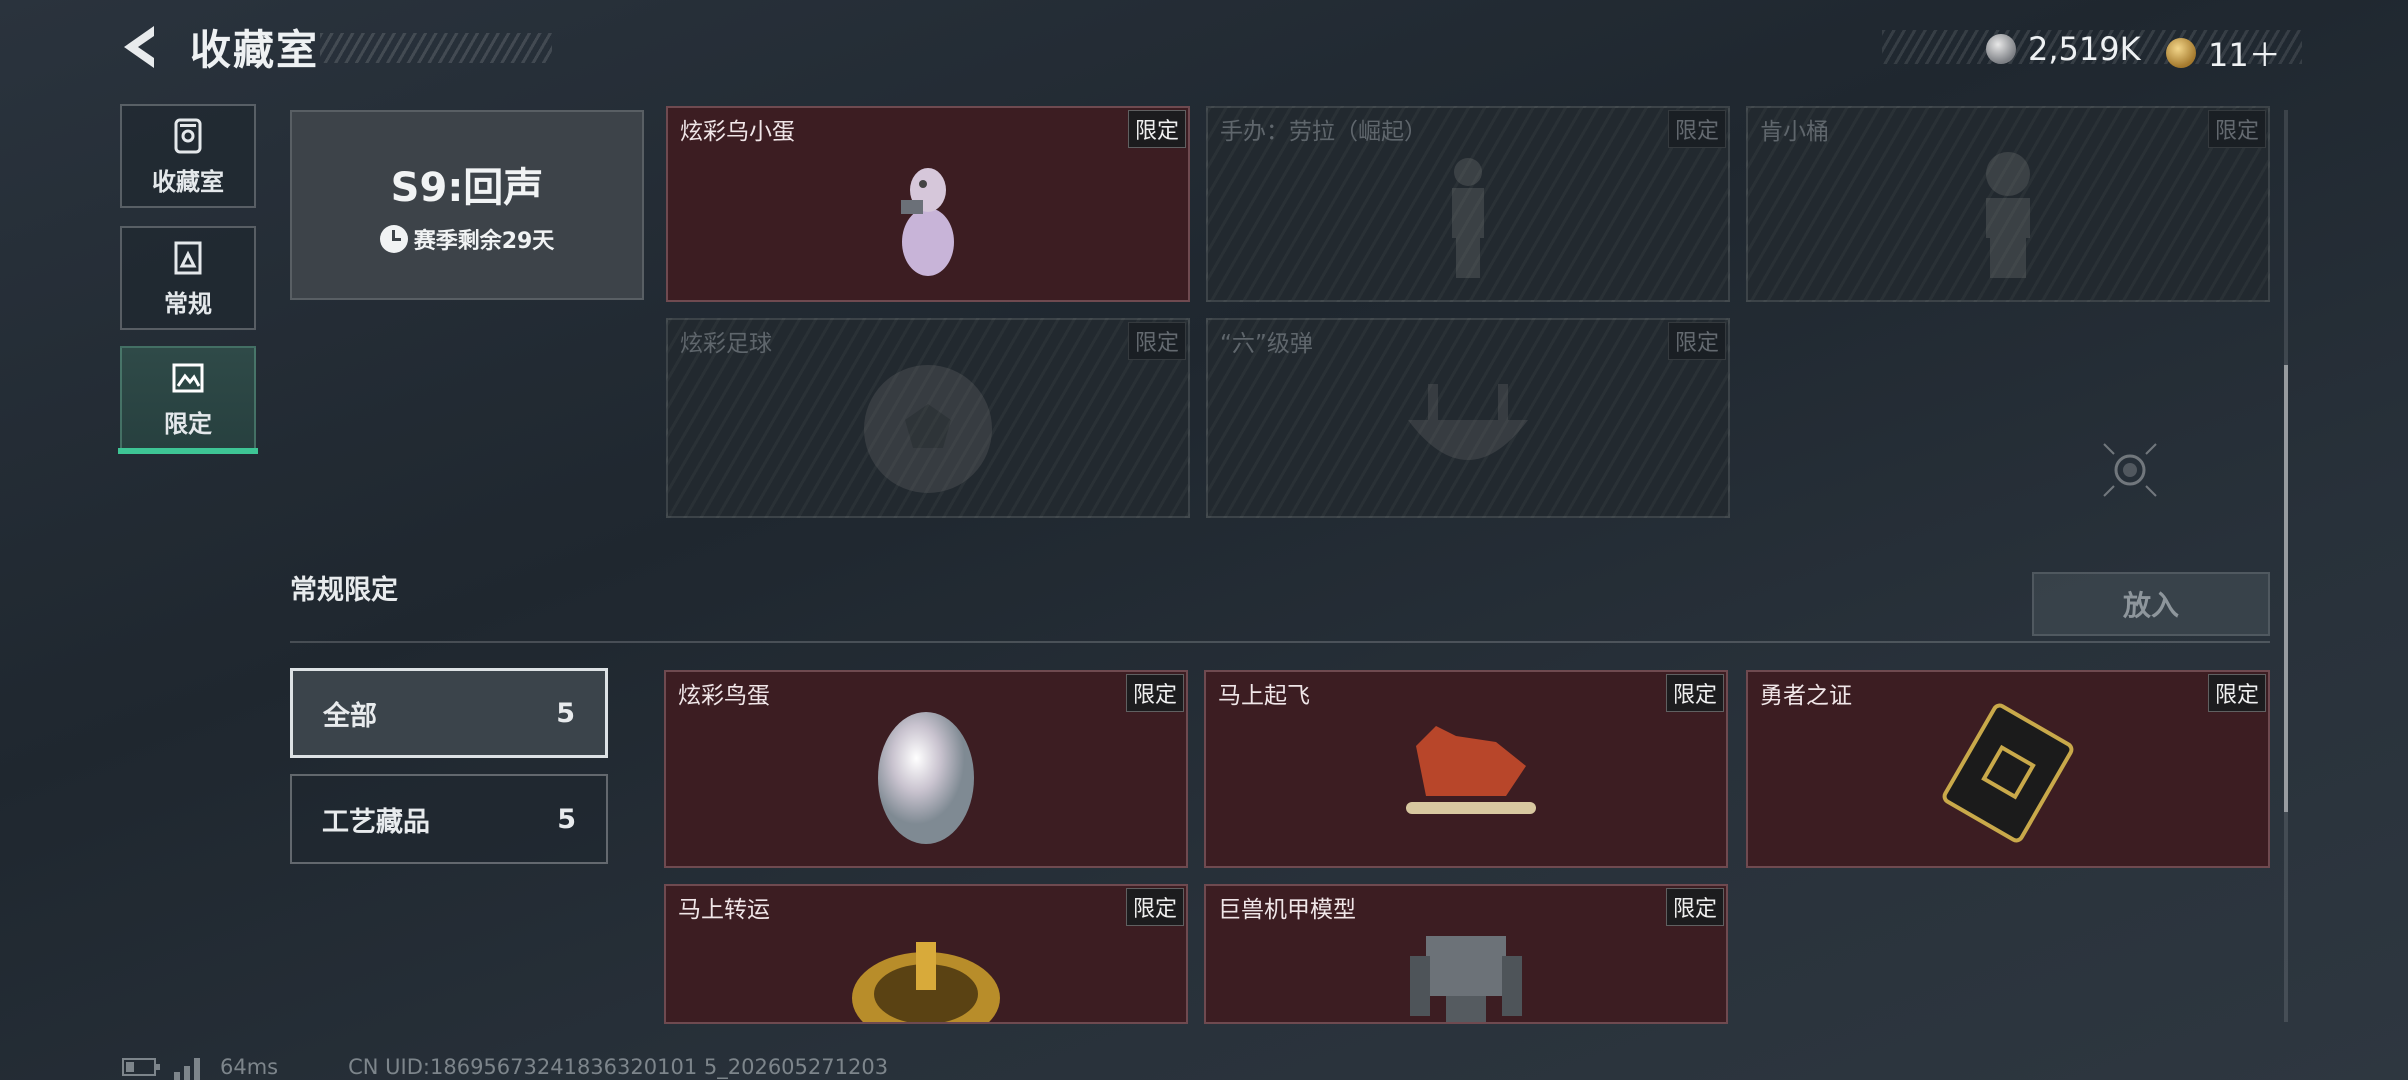  I want to click on pearl-egg-icon, so click(926, 778).